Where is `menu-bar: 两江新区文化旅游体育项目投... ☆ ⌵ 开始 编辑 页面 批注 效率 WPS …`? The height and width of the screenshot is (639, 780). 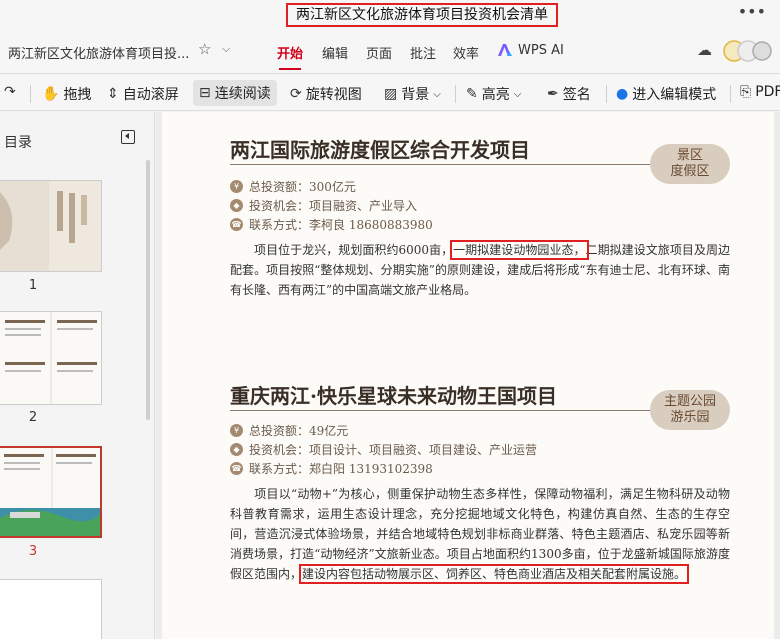
menu-bar: 两江新区文化旅游体育项目投... ☆ ⌵ 开始 编辑 页面 批注 效率 WPS … is located at coordinates (390, 52).